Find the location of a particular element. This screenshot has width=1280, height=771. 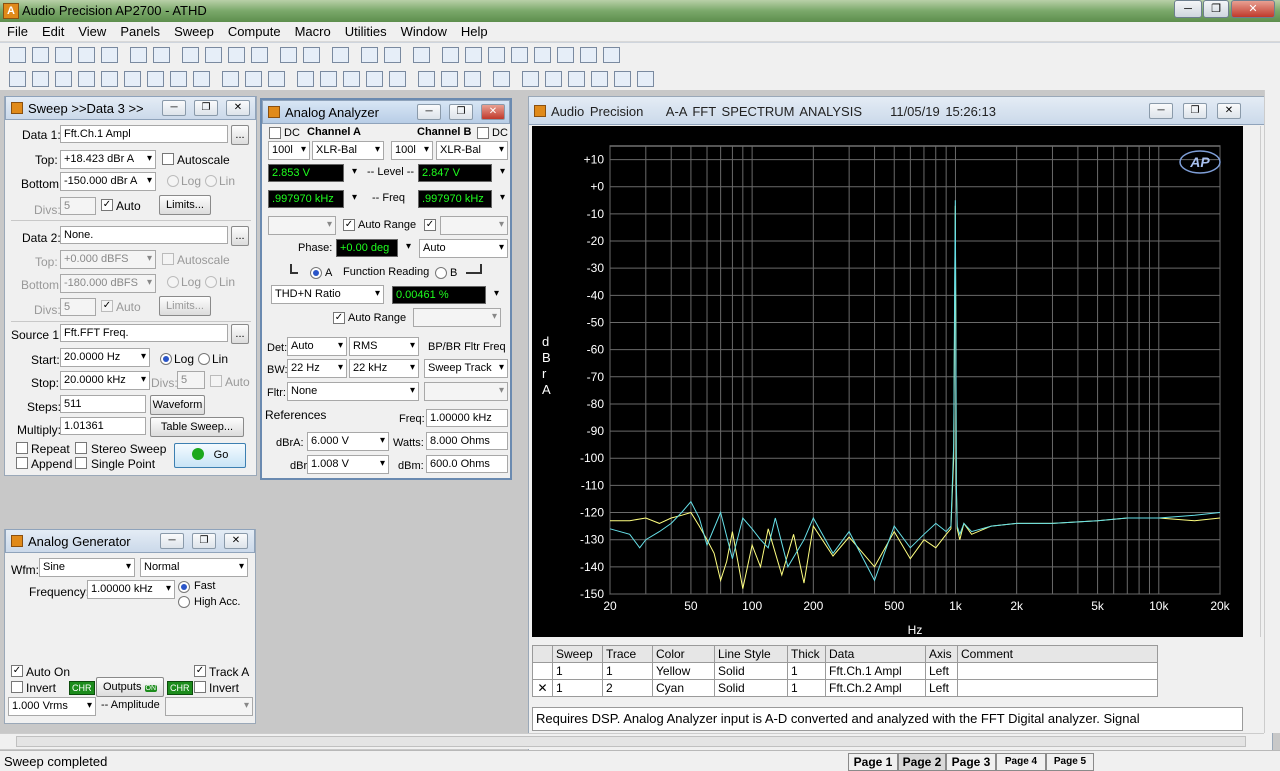

binoculars-icon is located at coordinates (542, 55).